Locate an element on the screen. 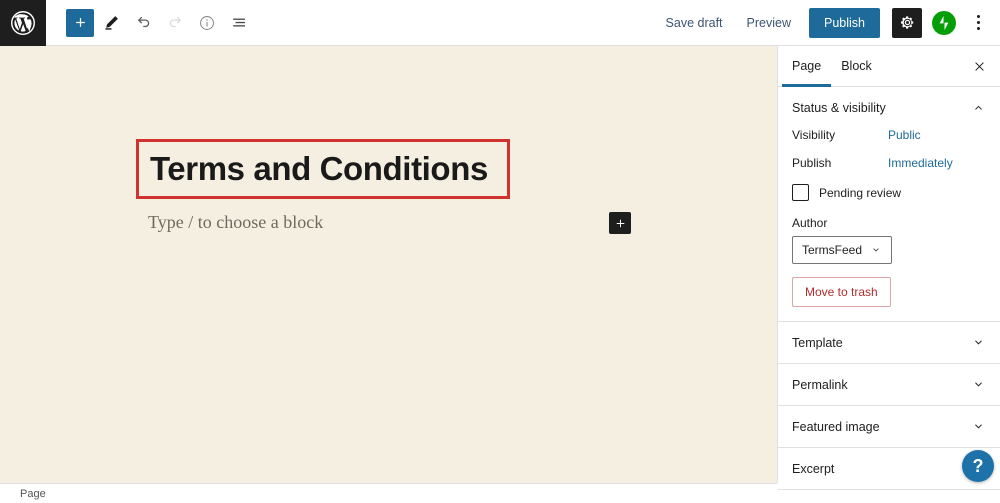  top-bar-tools is located at coordinates (150, 23).